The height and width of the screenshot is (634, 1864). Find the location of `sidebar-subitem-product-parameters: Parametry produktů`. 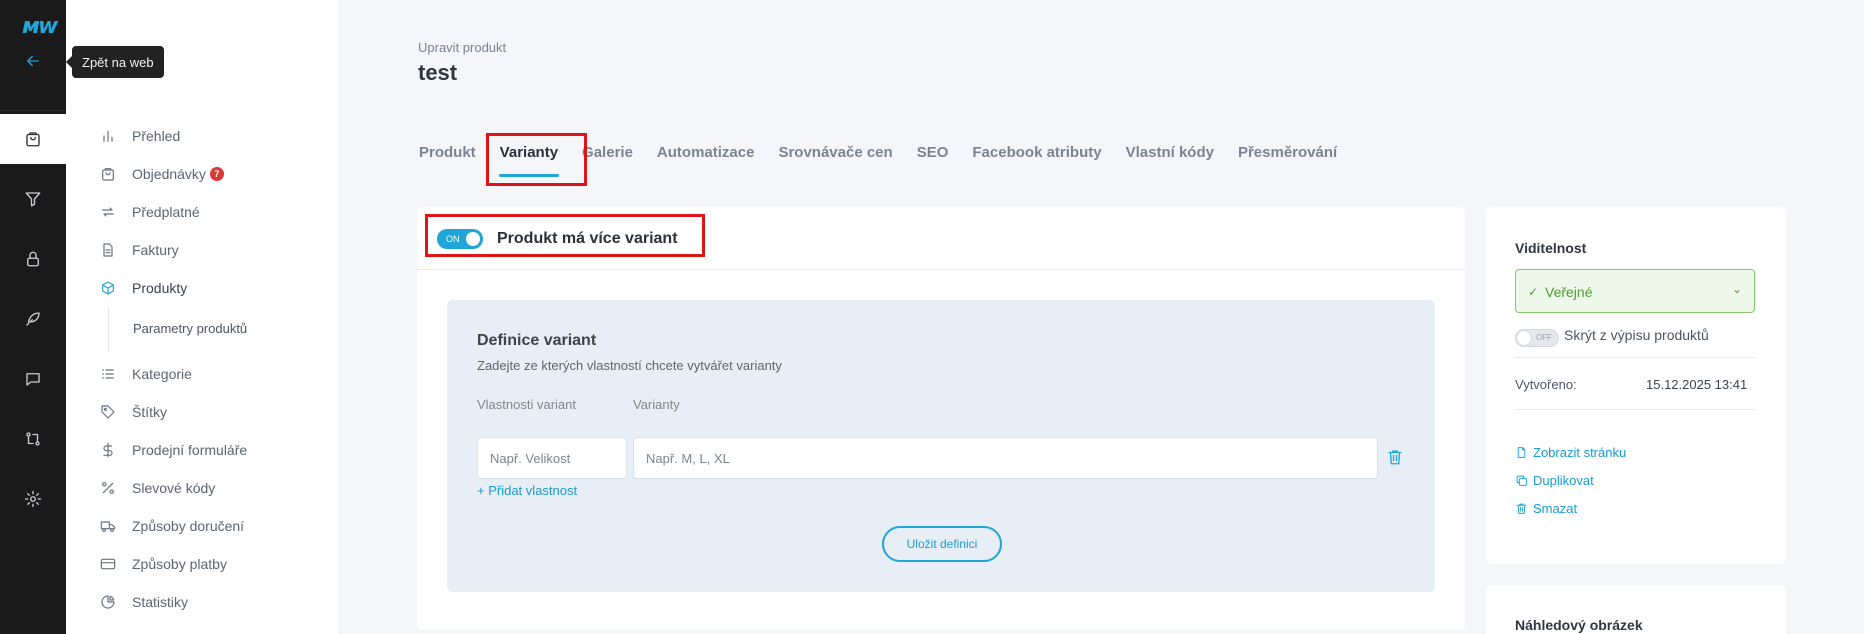

sidebar-subitem-product-parameters: Parametry produktů is located at coordinates (190, 328).